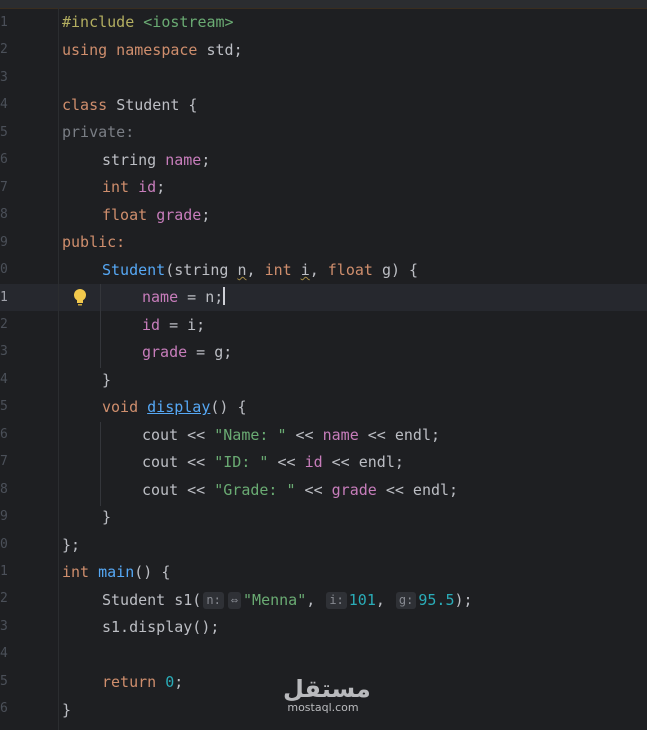 Image resolution: width=647 pixels, height=730 pixels. What do you see at coordinates (210, 352) in the screenshot?
I see `code-token: = g;` at bounding box center [210, 352].